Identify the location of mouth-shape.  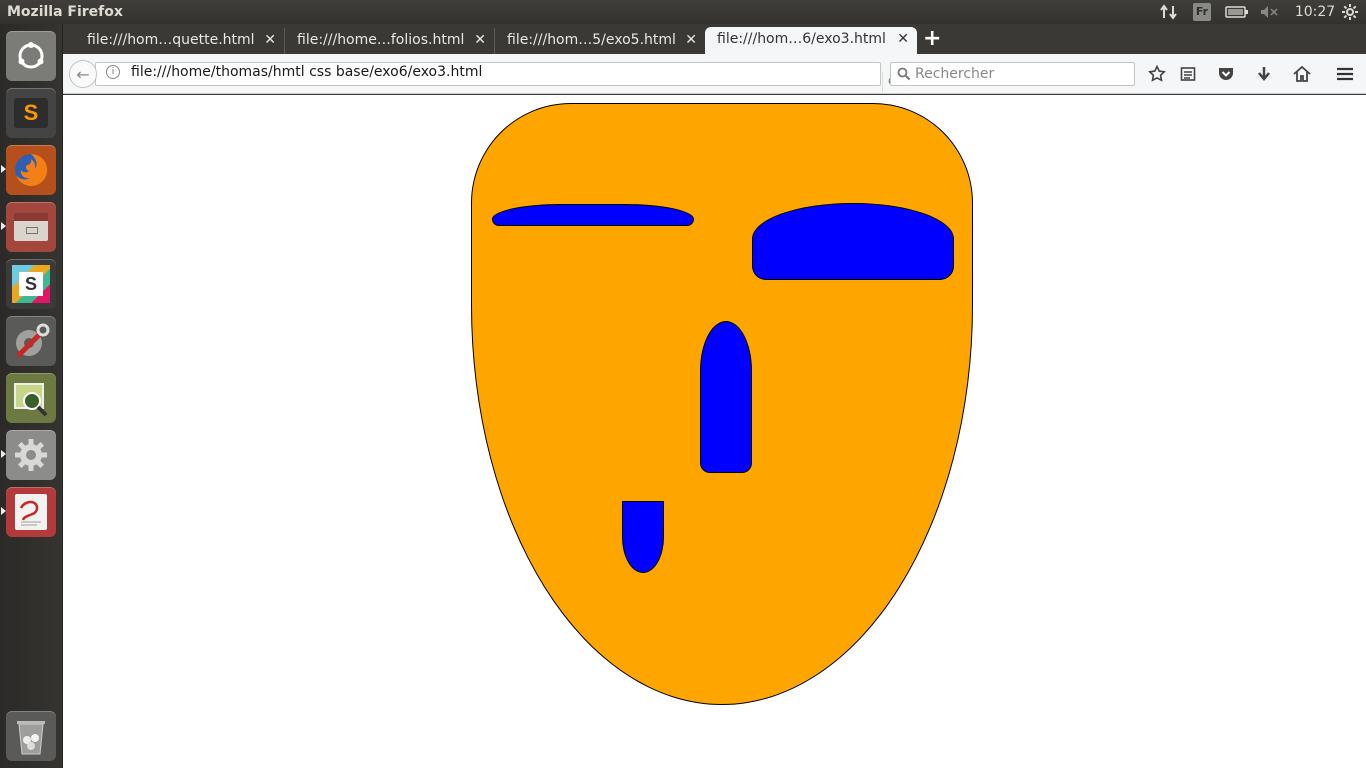
(643, 537).